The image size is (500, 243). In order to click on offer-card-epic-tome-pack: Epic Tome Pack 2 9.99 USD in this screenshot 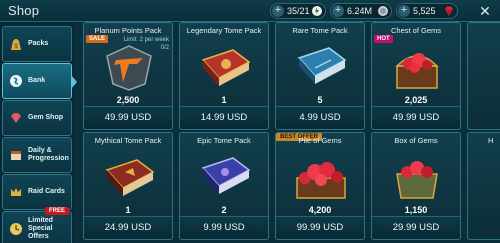, I will do `click(224, 186)`.